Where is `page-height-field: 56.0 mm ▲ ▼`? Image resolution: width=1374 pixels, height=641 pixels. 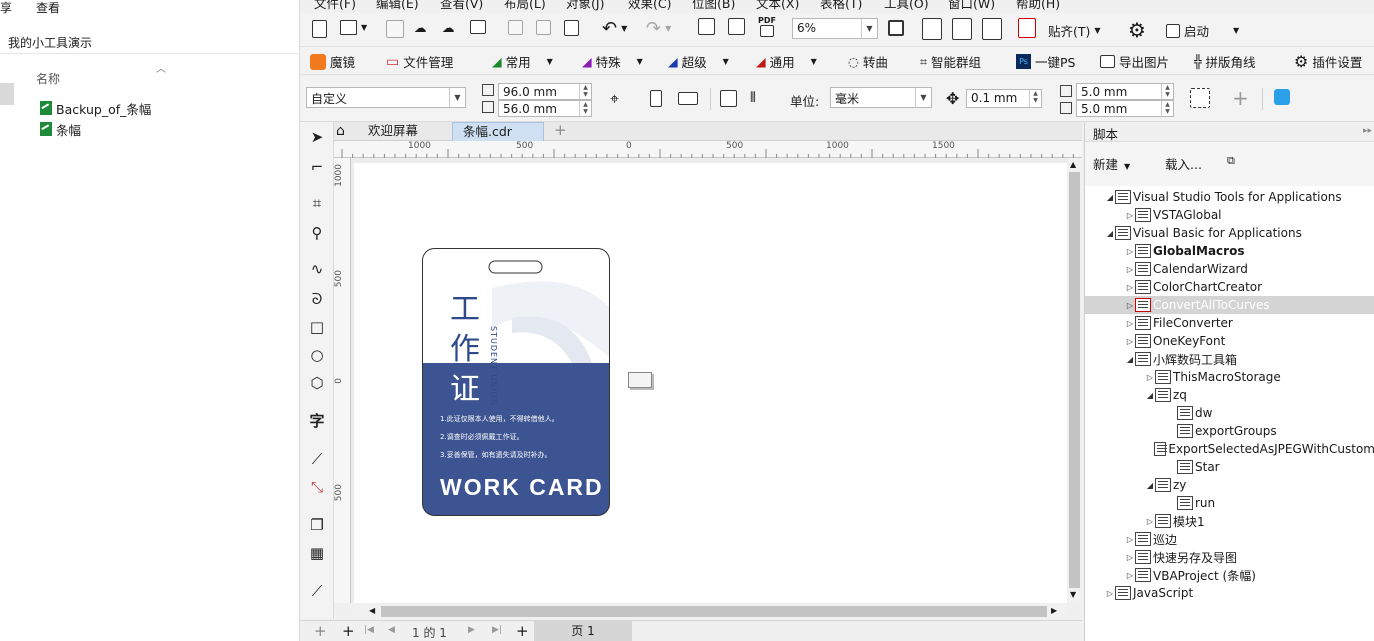
page-height-field: 56.0 mm ▲ ▼ is located at coordinates (545, 108).